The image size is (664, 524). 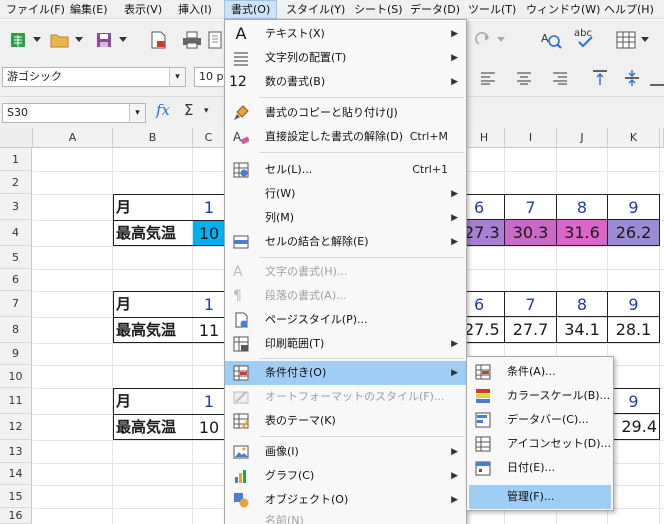 I want to click on table2-h-month: 6, so click(x=484, y=304).